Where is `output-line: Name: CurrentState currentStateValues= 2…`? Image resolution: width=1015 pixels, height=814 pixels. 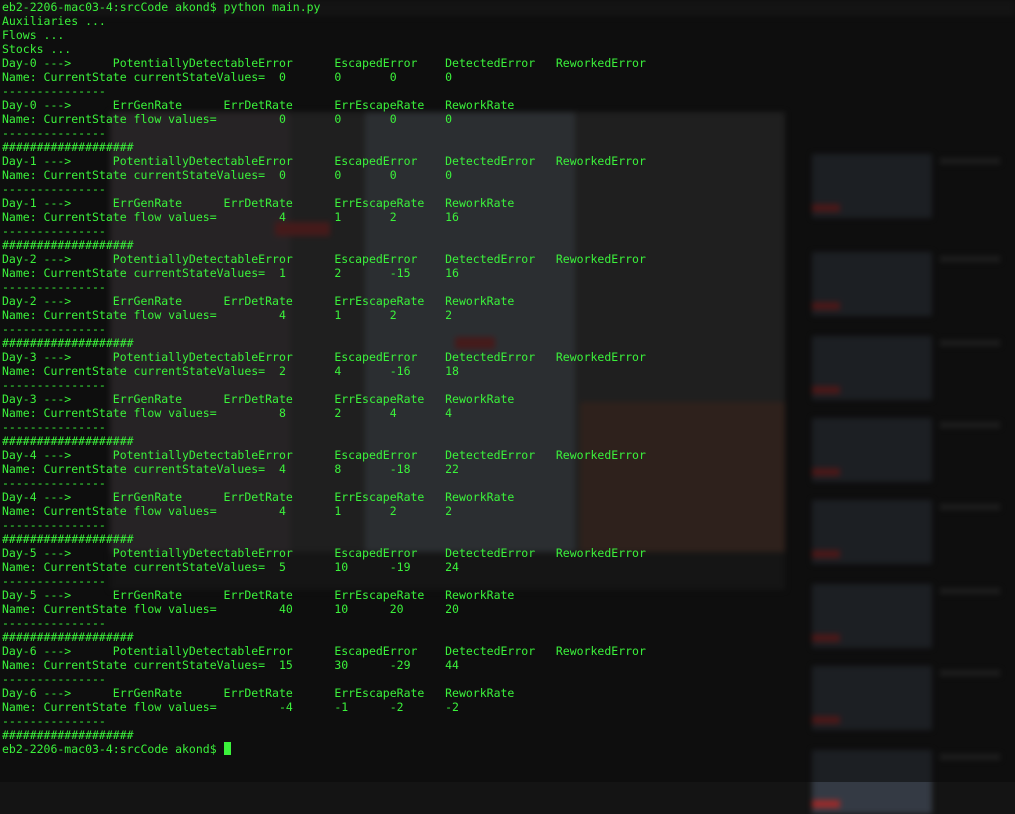 output-line: Name: CurrentState currentStateValues= 2… is located at coordinates (230, 371).